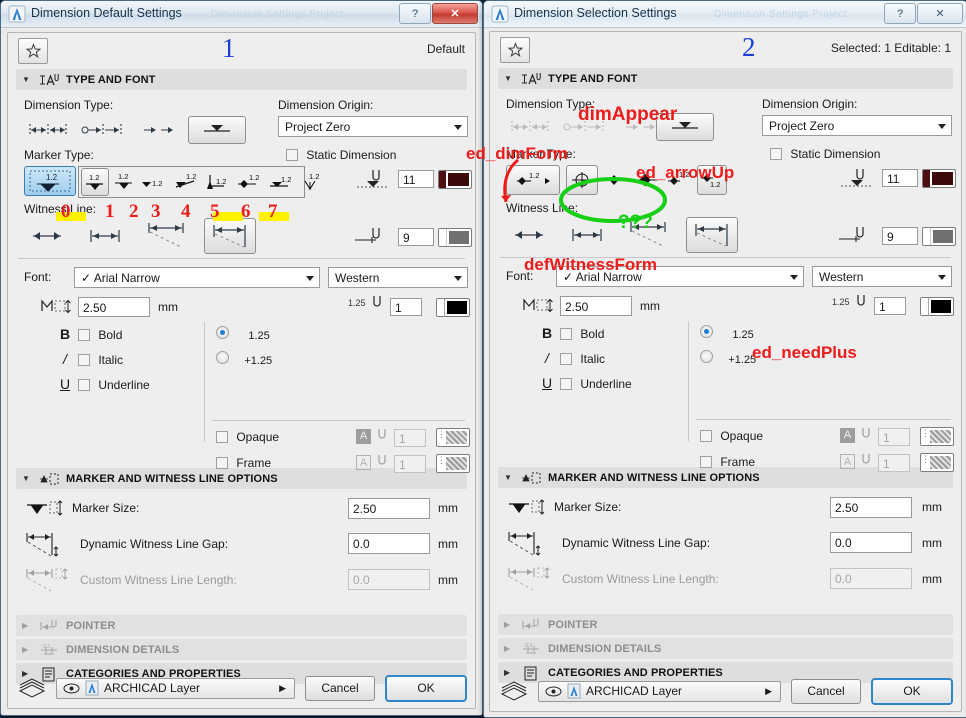 This screenshot has width=966, height=718. I want to click on witness-line-dynamic-icon, so click(167, 236).